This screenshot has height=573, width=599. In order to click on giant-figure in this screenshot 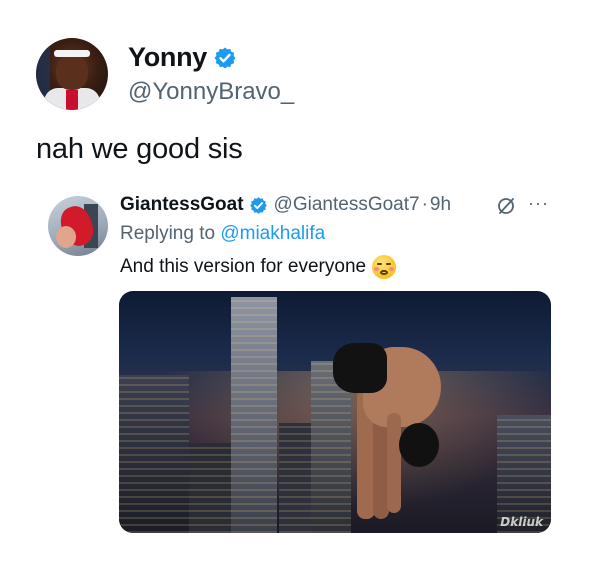, I will do `click(388, 431)`.